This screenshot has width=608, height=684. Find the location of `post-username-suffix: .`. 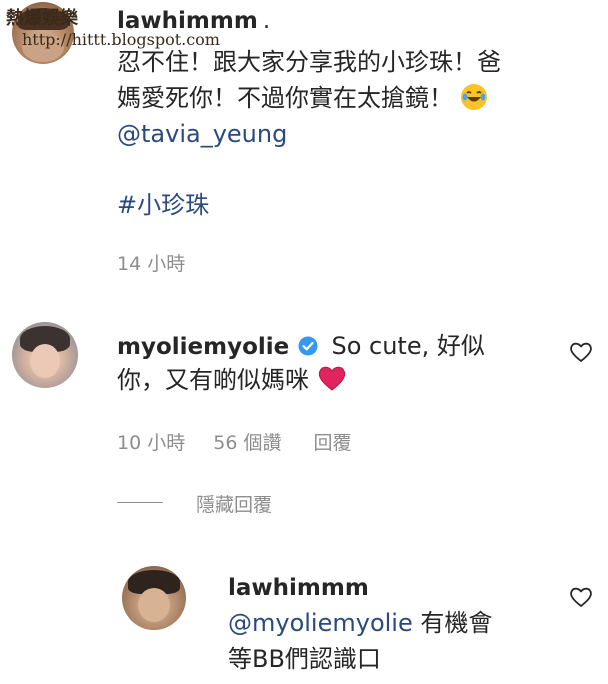

post-username-suffix: . is located at coordinates (266, 21).